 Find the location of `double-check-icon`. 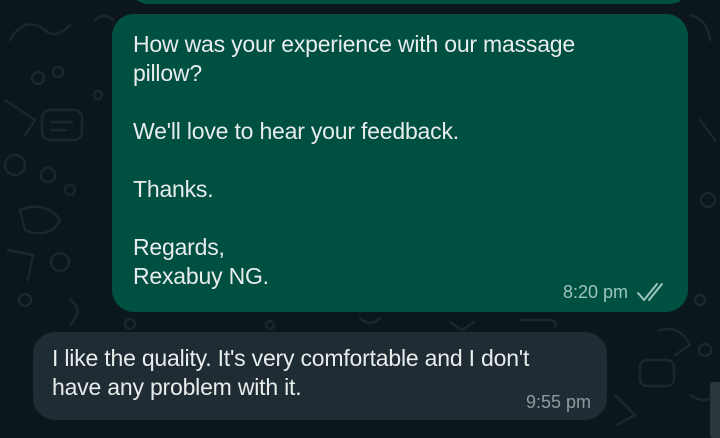

double-check-icon is located at coordinates (650, 292).